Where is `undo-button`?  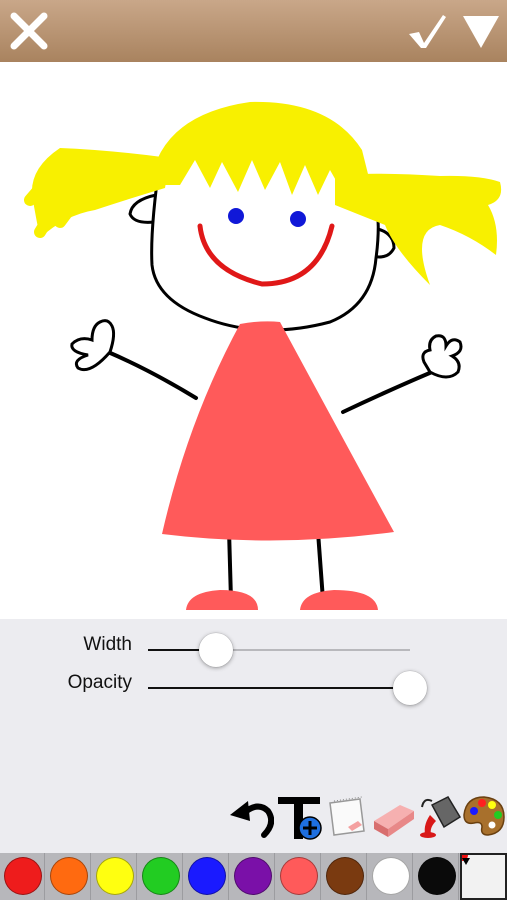 undo-button is located at coordinates (251, 816).